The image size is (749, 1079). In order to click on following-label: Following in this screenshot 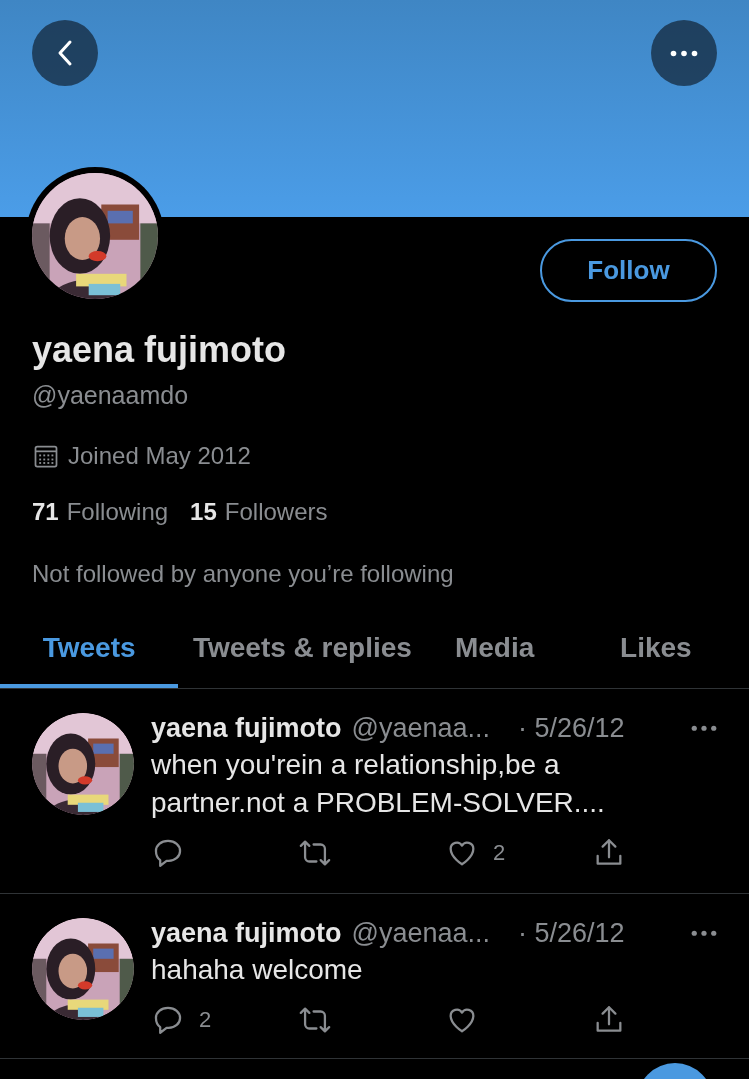, I will do `click(117, 512)`.